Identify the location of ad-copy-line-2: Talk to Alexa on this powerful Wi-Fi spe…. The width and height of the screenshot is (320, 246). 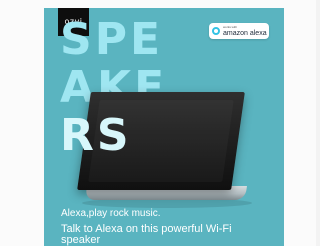
(146, 234).